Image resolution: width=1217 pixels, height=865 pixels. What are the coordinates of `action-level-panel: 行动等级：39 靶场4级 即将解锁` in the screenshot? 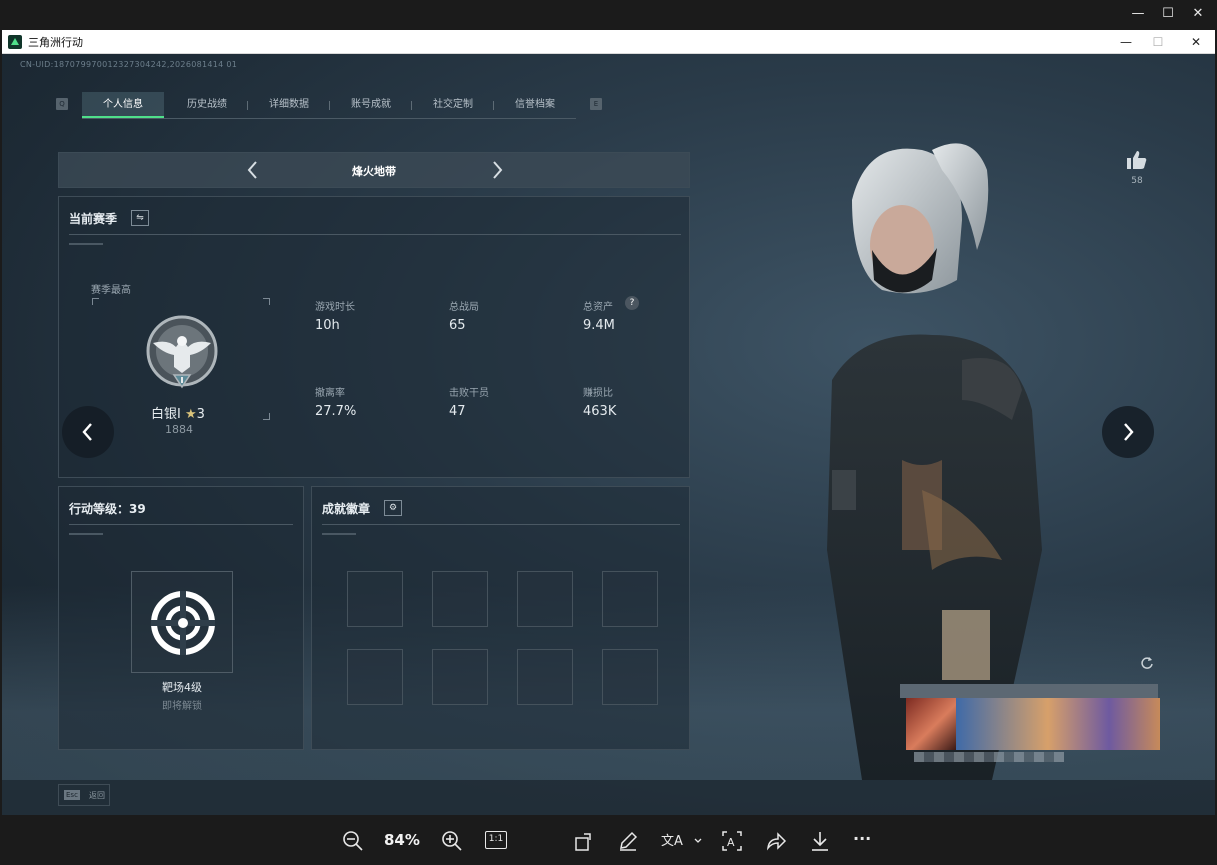 It's located at (181, 618).